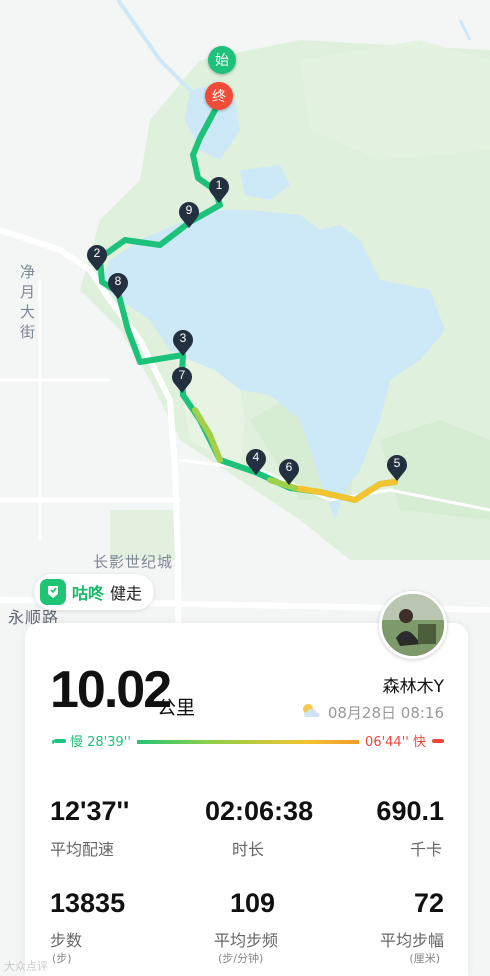 This screenshot has height=976, width=490. I want to click on gudong-logo-icon, so click(53, 592).